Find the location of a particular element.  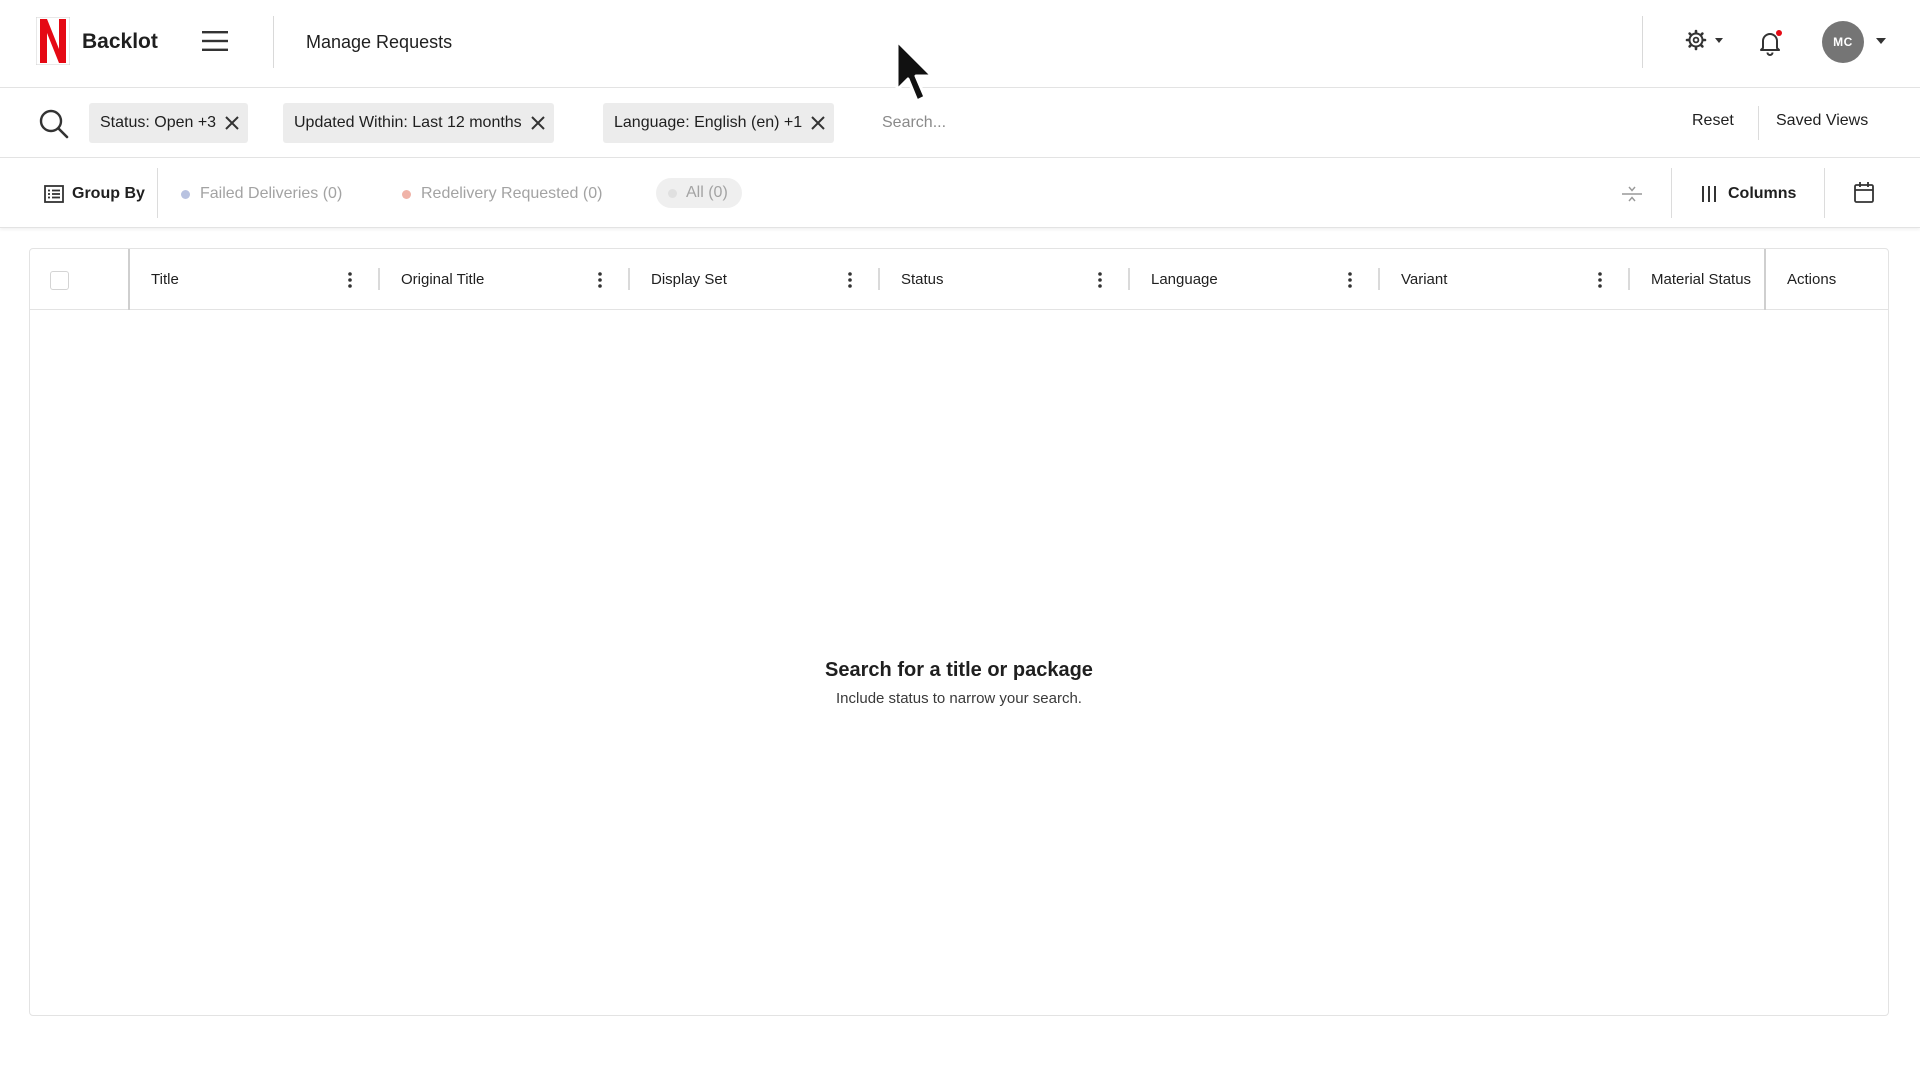

pinned-column-separator is located at coordinates (1765, 279).